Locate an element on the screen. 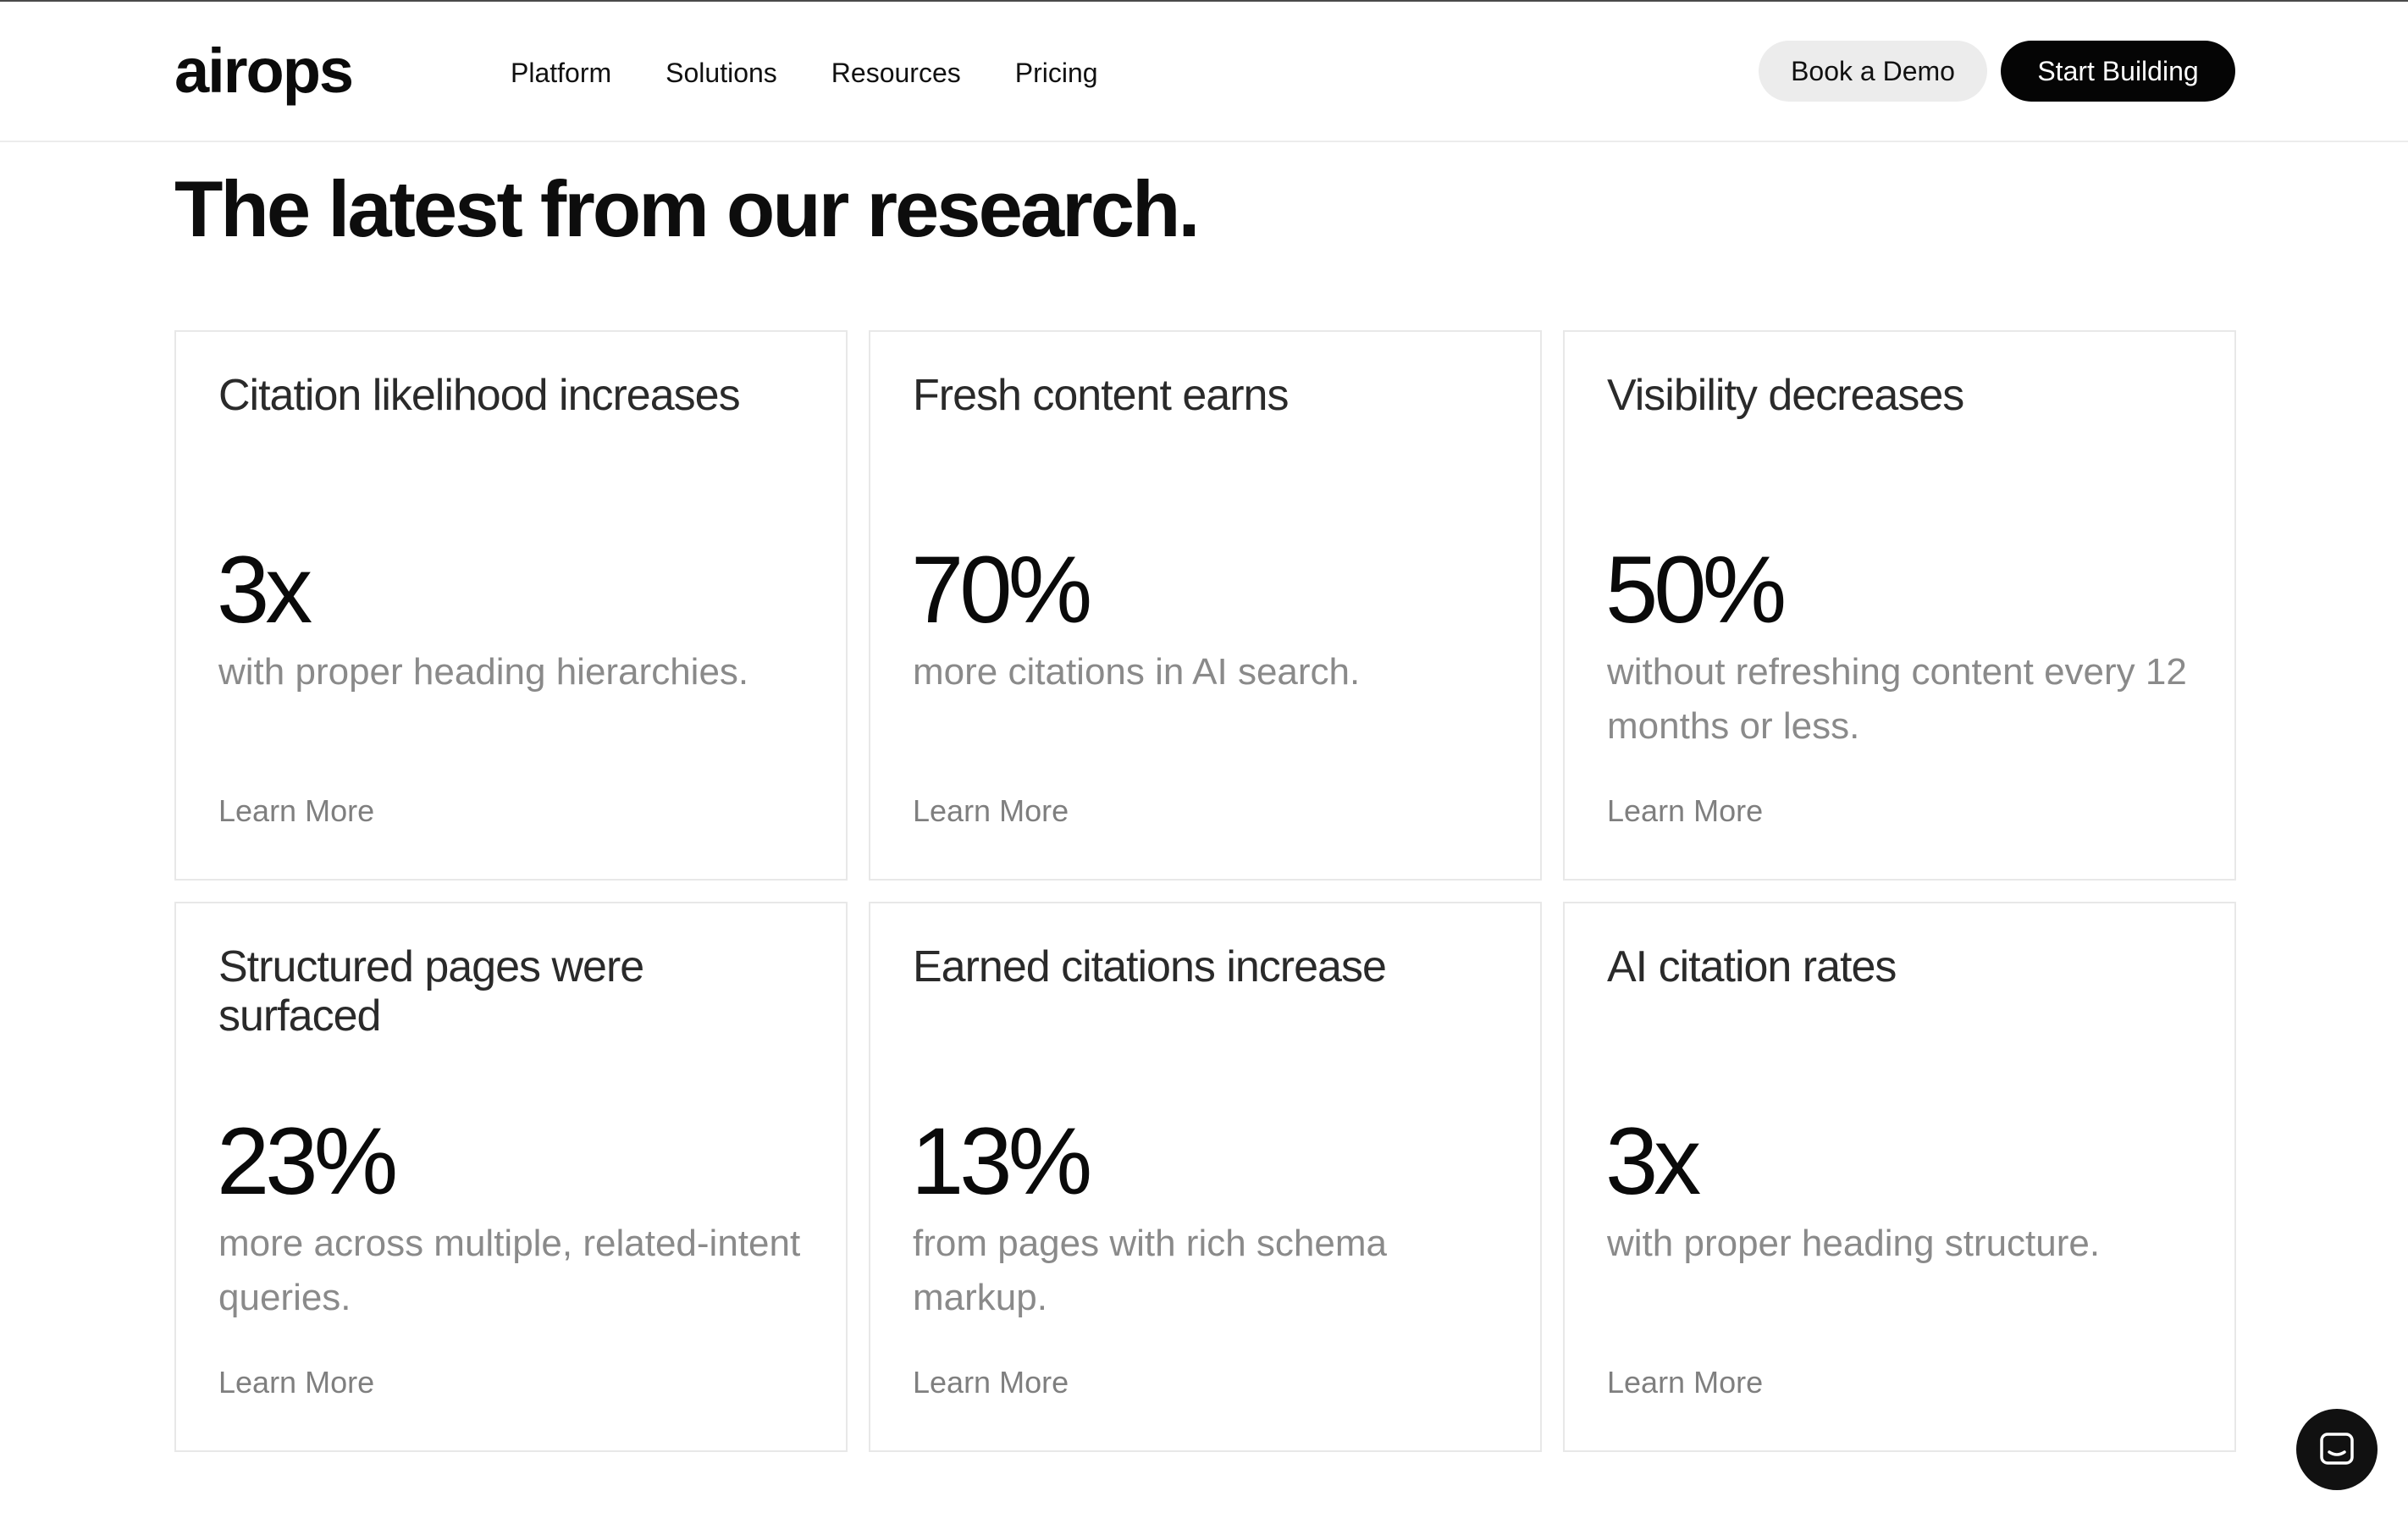 The height and width of the screenshot is (1524, 2408). nav-solutions: Solutions is located at coordinates (721, 73).